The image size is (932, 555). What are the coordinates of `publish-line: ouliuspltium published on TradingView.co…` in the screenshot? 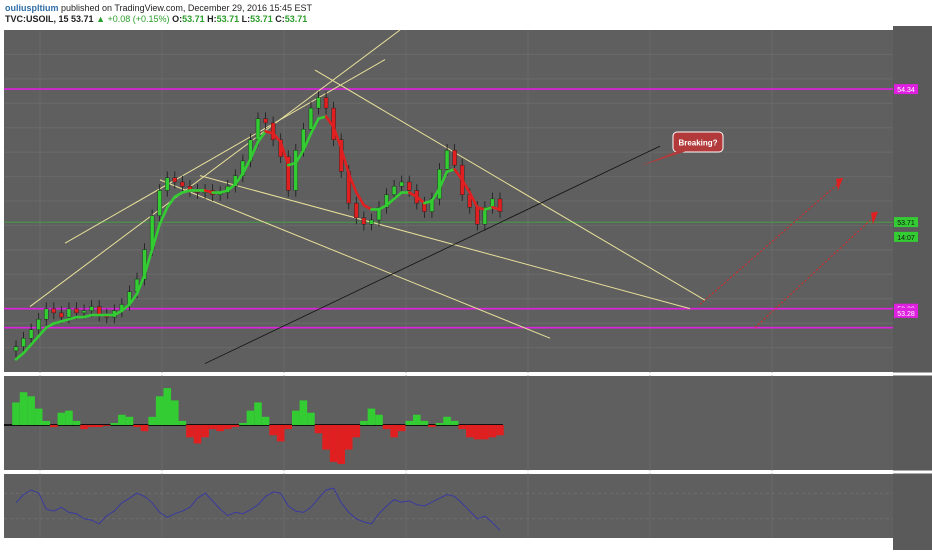 It's located at (158, 8).